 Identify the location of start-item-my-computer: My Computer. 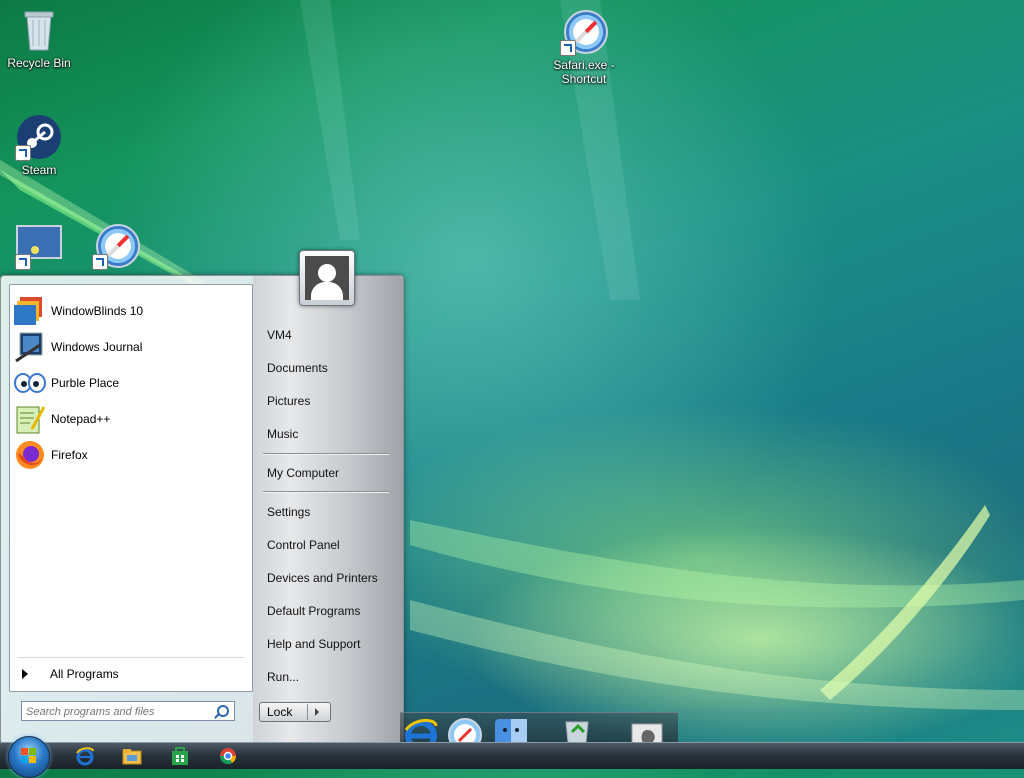
(303, 473).